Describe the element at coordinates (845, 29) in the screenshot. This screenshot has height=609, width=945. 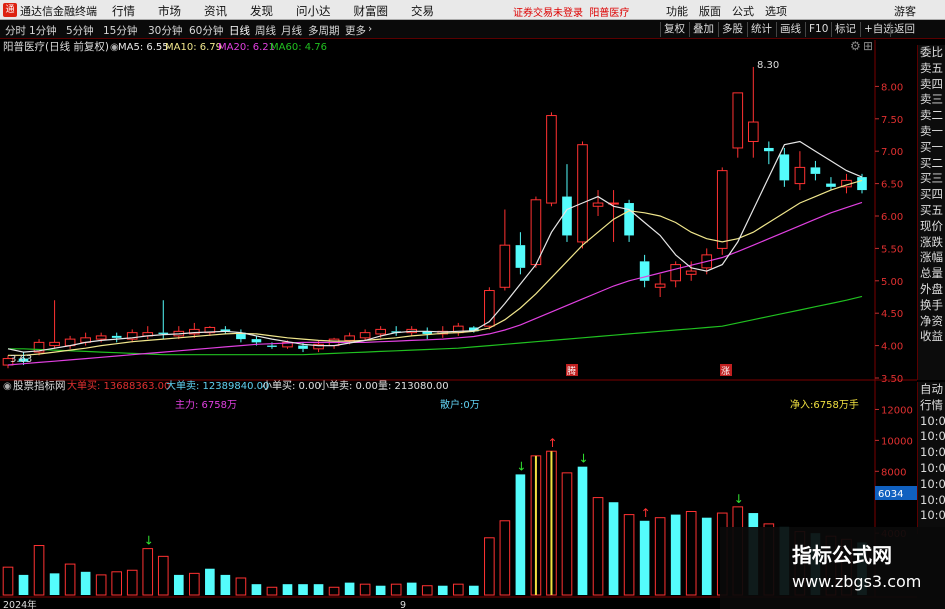
I see `mark-button: 标记` at that location.